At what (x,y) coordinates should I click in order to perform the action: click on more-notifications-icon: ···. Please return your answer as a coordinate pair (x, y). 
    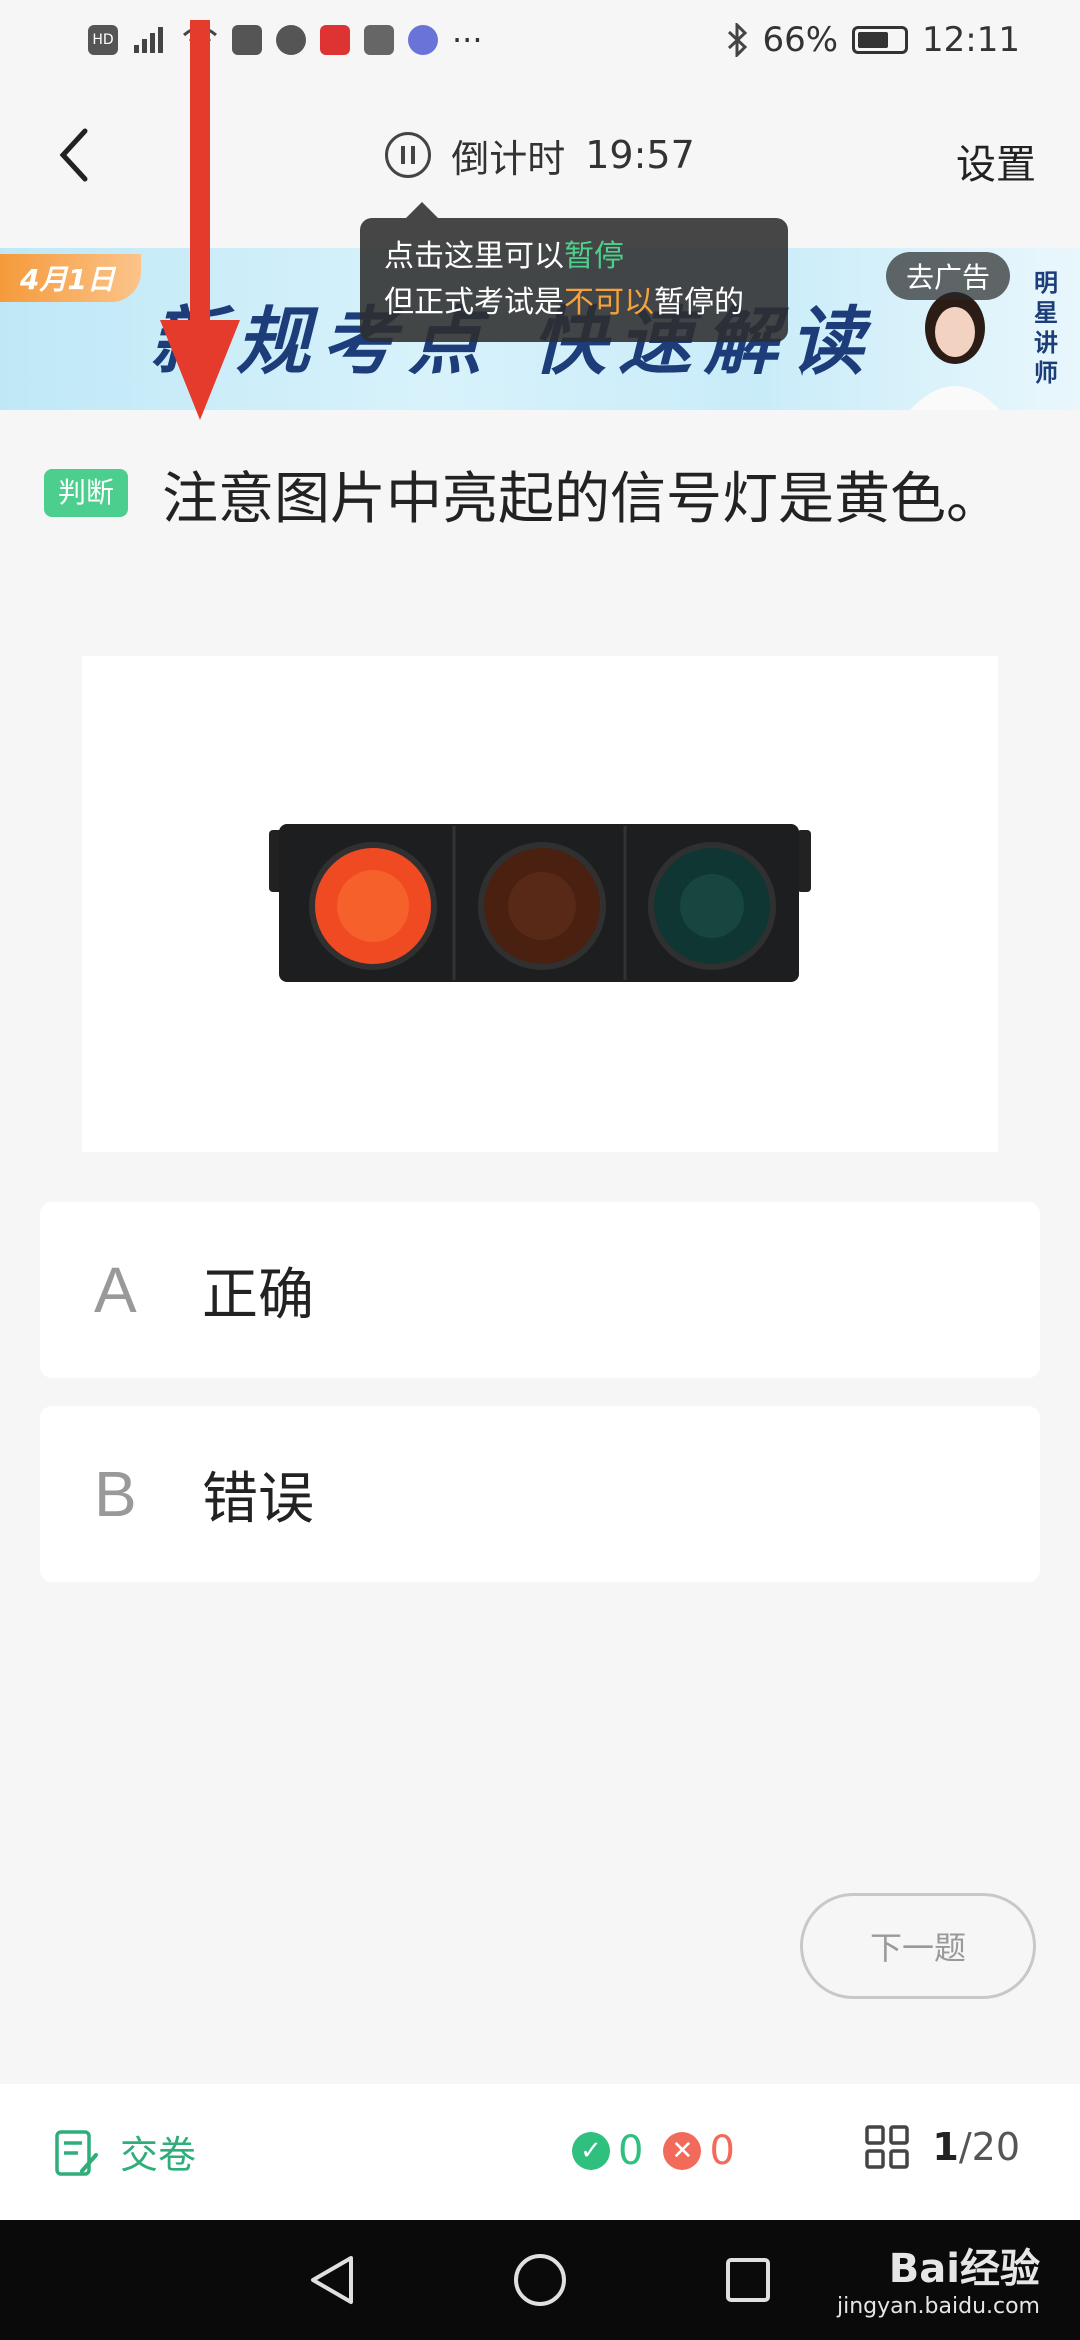
    Looking at the image, I should click on (467, 40).